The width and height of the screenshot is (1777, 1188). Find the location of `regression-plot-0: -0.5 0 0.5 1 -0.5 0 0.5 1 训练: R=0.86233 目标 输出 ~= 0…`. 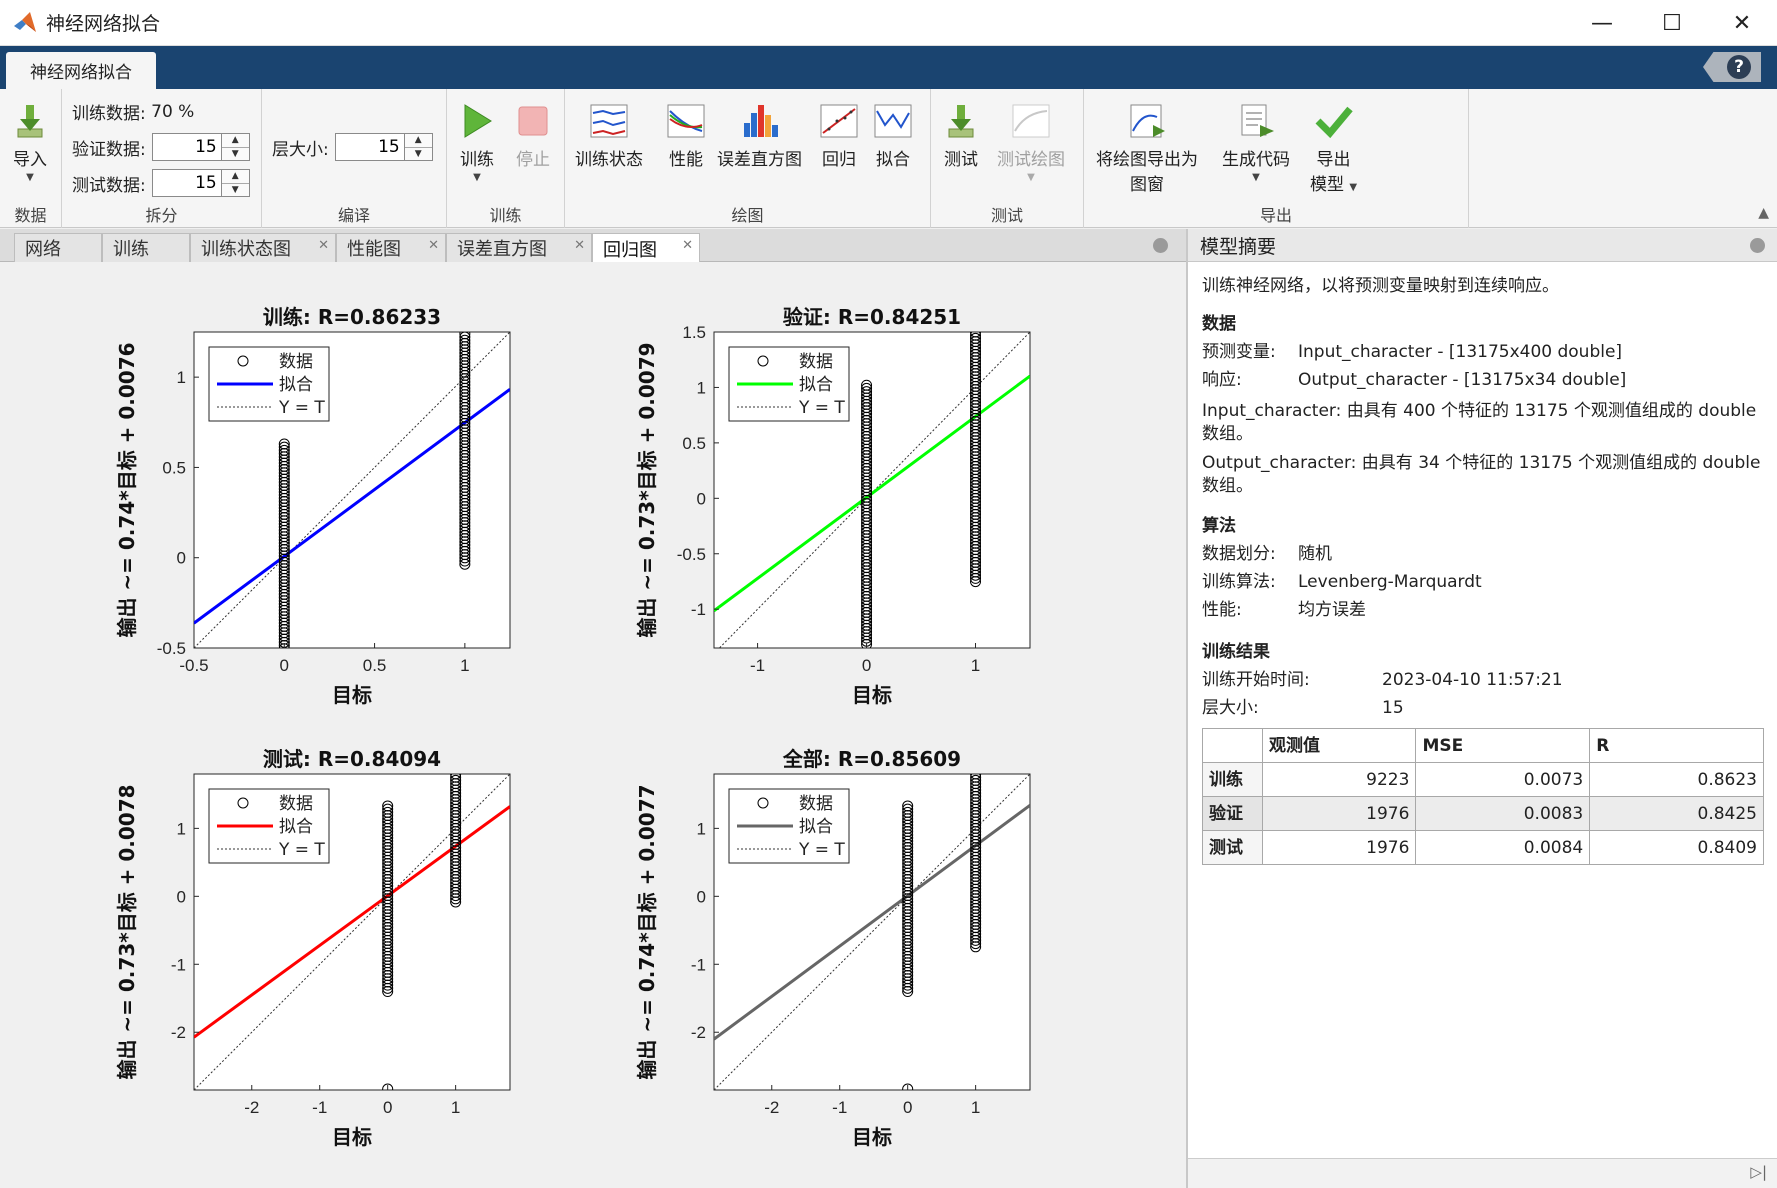

regression-plot-0: -0.5 0 0.5 1 -0.5 0 0.5 1 训练: R=0.86233 目标 输出 ~= 0… is located at coordinates (313, 506).